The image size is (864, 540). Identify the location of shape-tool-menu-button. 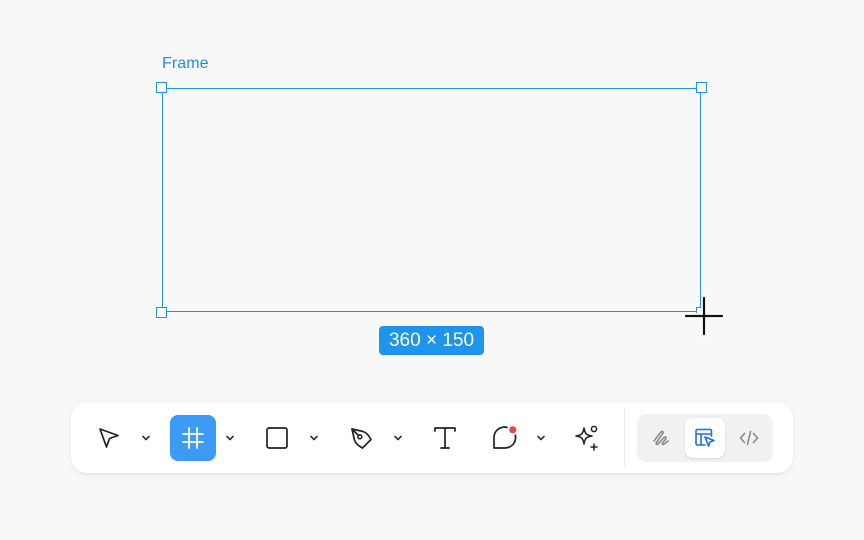
(314, 438).